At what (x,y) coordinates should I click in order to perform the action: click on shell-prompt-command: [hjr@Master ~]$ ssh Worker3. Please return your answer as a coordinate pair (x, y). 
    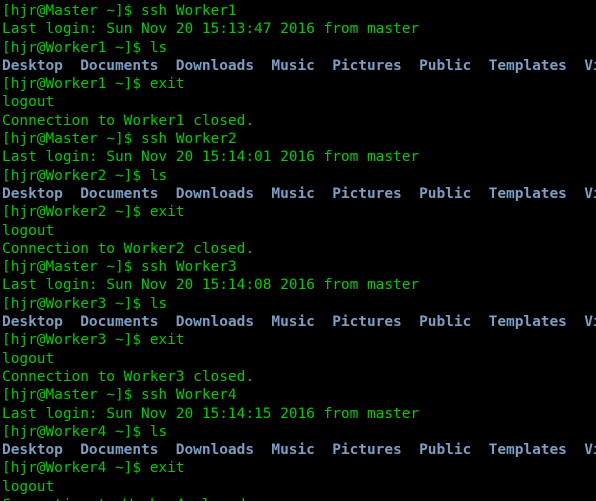
    Looking at the image, I should click on (119, 267).